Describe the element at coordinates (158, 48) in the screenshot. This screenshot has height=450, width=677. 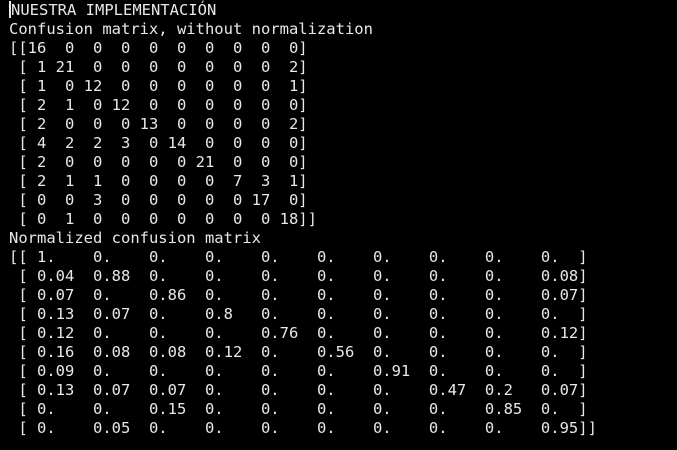
I see `matrix-row: [[16 0 0 0 0 0 0 0 0 0]` at that location.